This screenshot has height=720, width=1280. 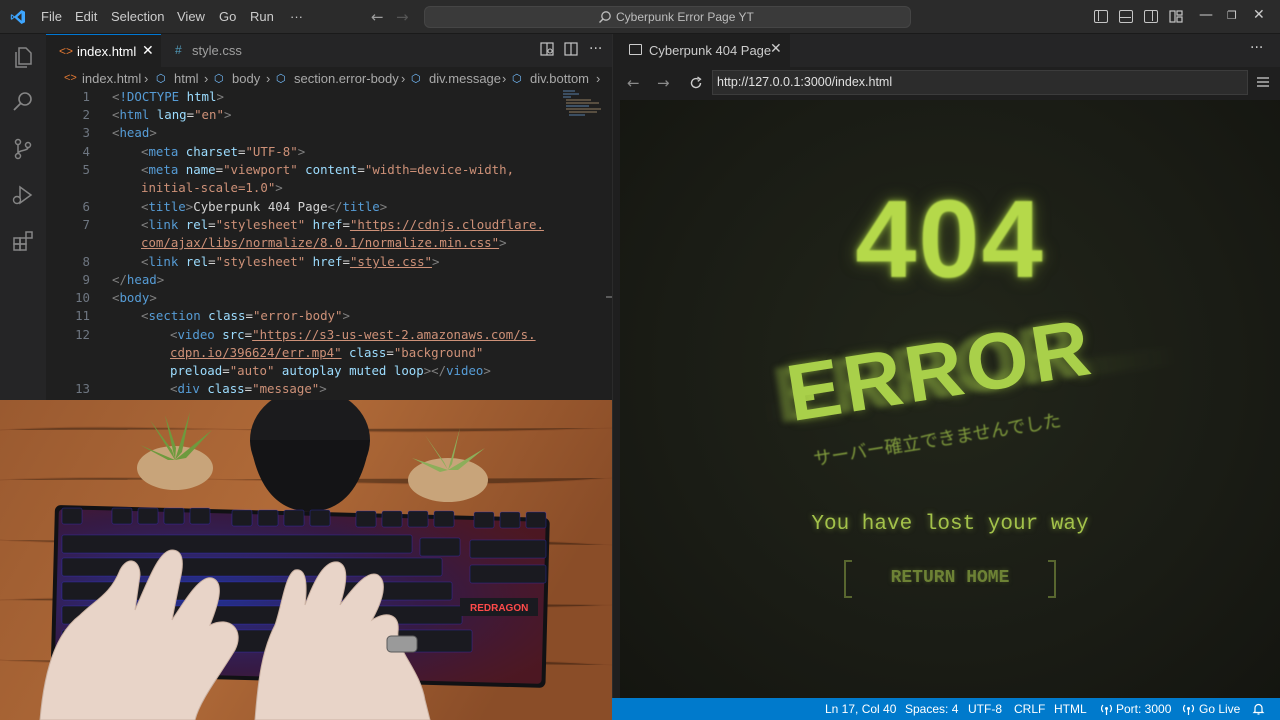 I want to click on editor-tab-bar: <> index.html ✕ # style.css ···, so click(x=329, y=50).